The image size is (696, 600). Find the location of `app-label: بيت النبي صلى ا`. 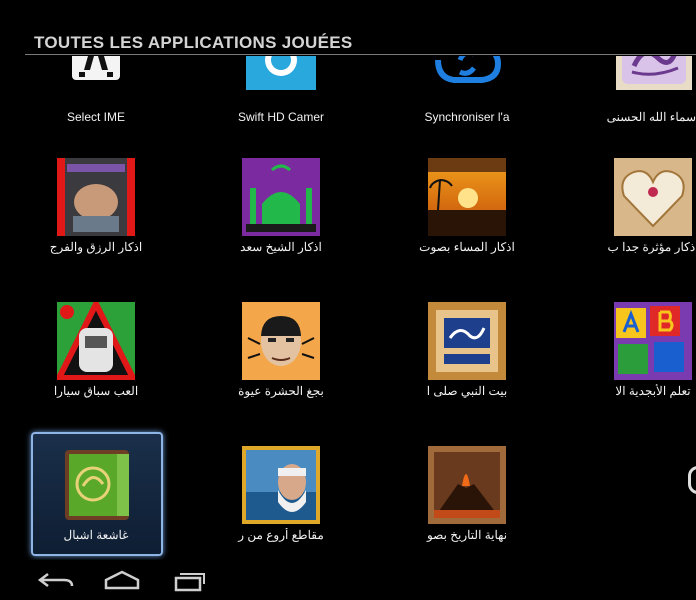

app-label: بيت النبي صلى ا is located at coordinates (467, 391).